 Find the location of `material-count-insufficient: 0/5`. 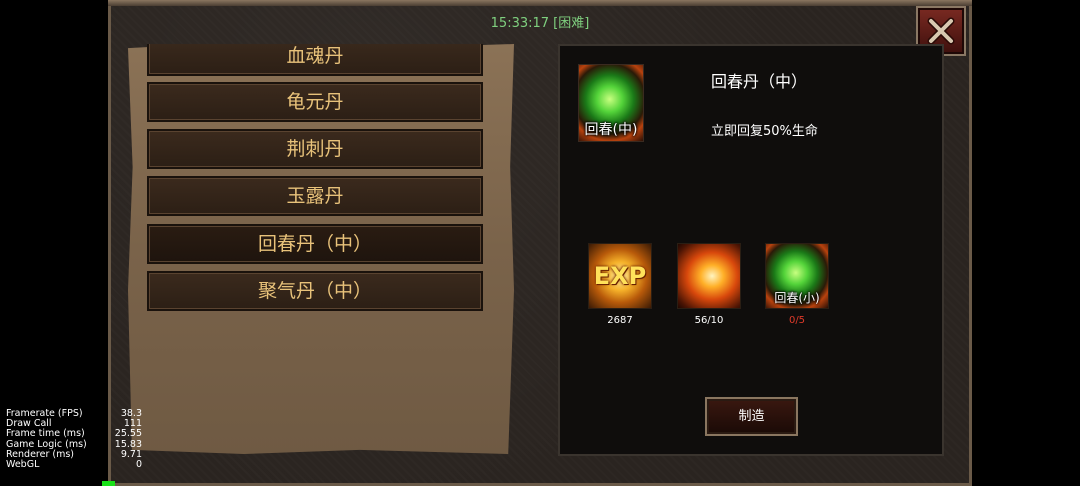

material-count-insufficient: 0/5 is located at coordinates (797, 320).